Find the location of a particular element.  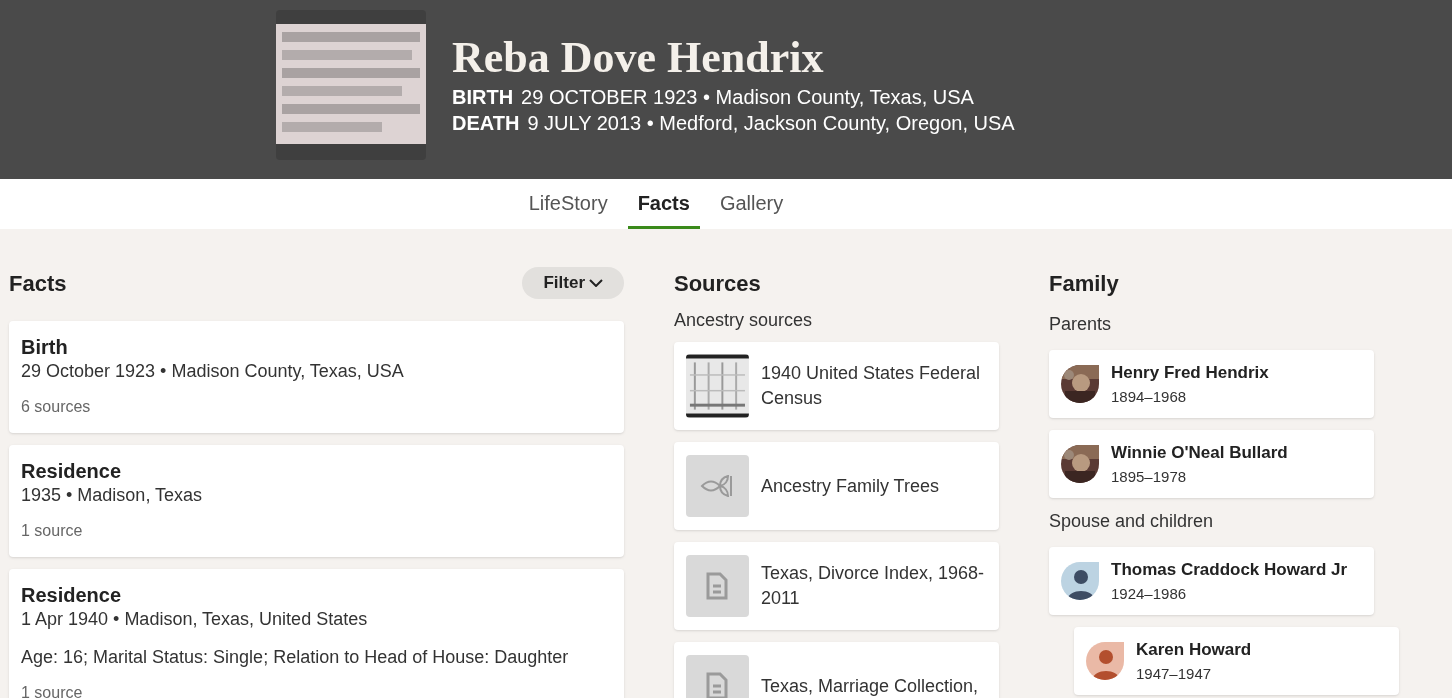

fact-card: Residence 1 Apr 1940 • Madison, Texas, United States Age: 16; Marital Status: Single; Relation to Head of House: Daughter 1 source is located at coordinates (316, 633).